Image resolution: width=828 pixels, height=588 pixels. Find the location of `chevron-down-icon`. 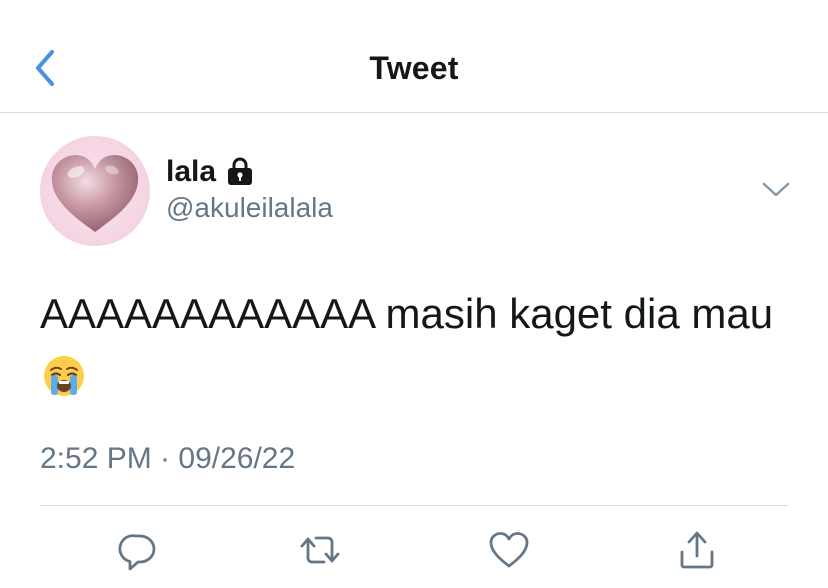

chevron-down-icon is located at coordinates (776, 189).